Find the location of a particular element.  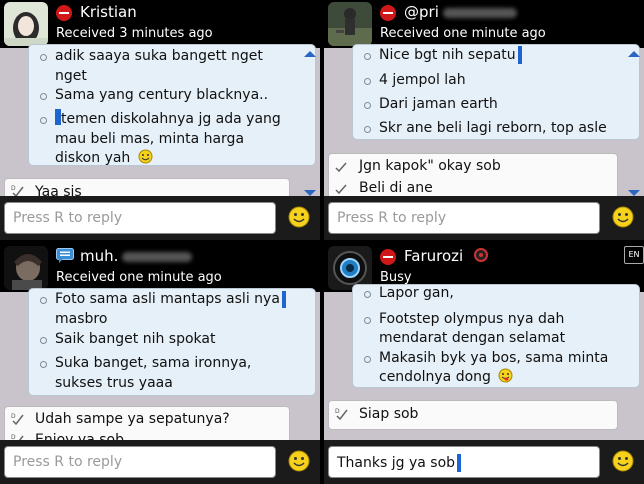

message-line: Saik banget nih spokat is located at coordinates (135, 339).